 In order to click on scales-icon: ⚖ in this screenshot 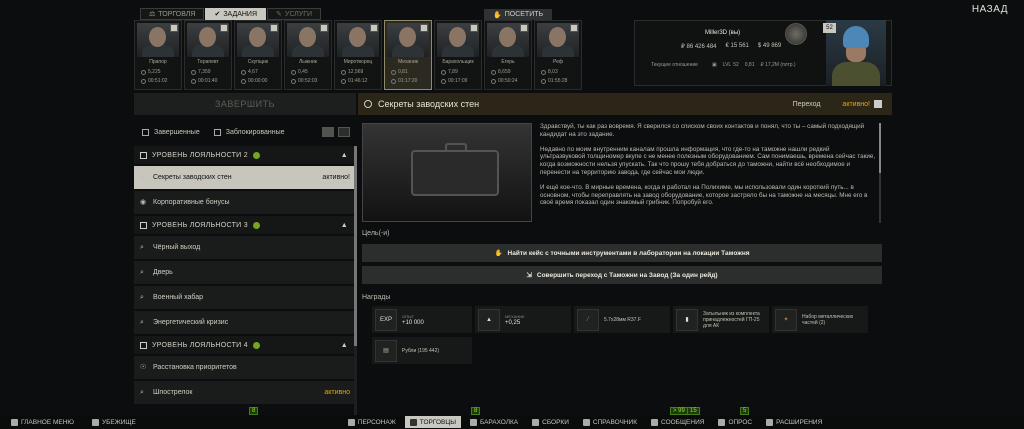, I will do `click(152, 14)`.